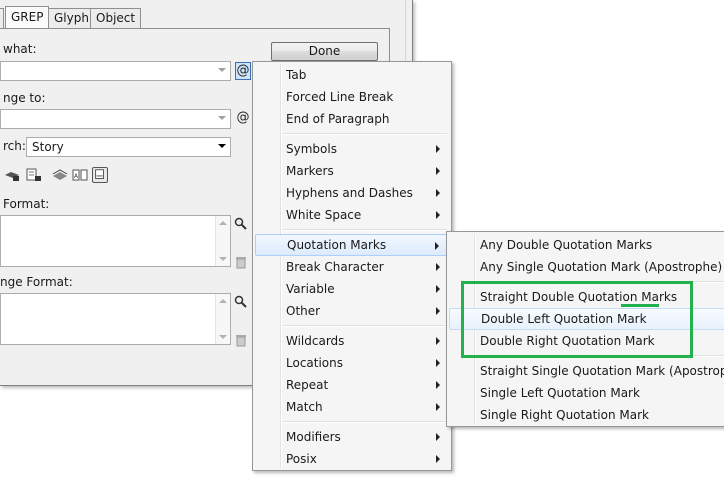 Image resolution: width=724 pixels, height=481 pixels. I want to click on menu-item-label: Break Character, so click(335, 267).